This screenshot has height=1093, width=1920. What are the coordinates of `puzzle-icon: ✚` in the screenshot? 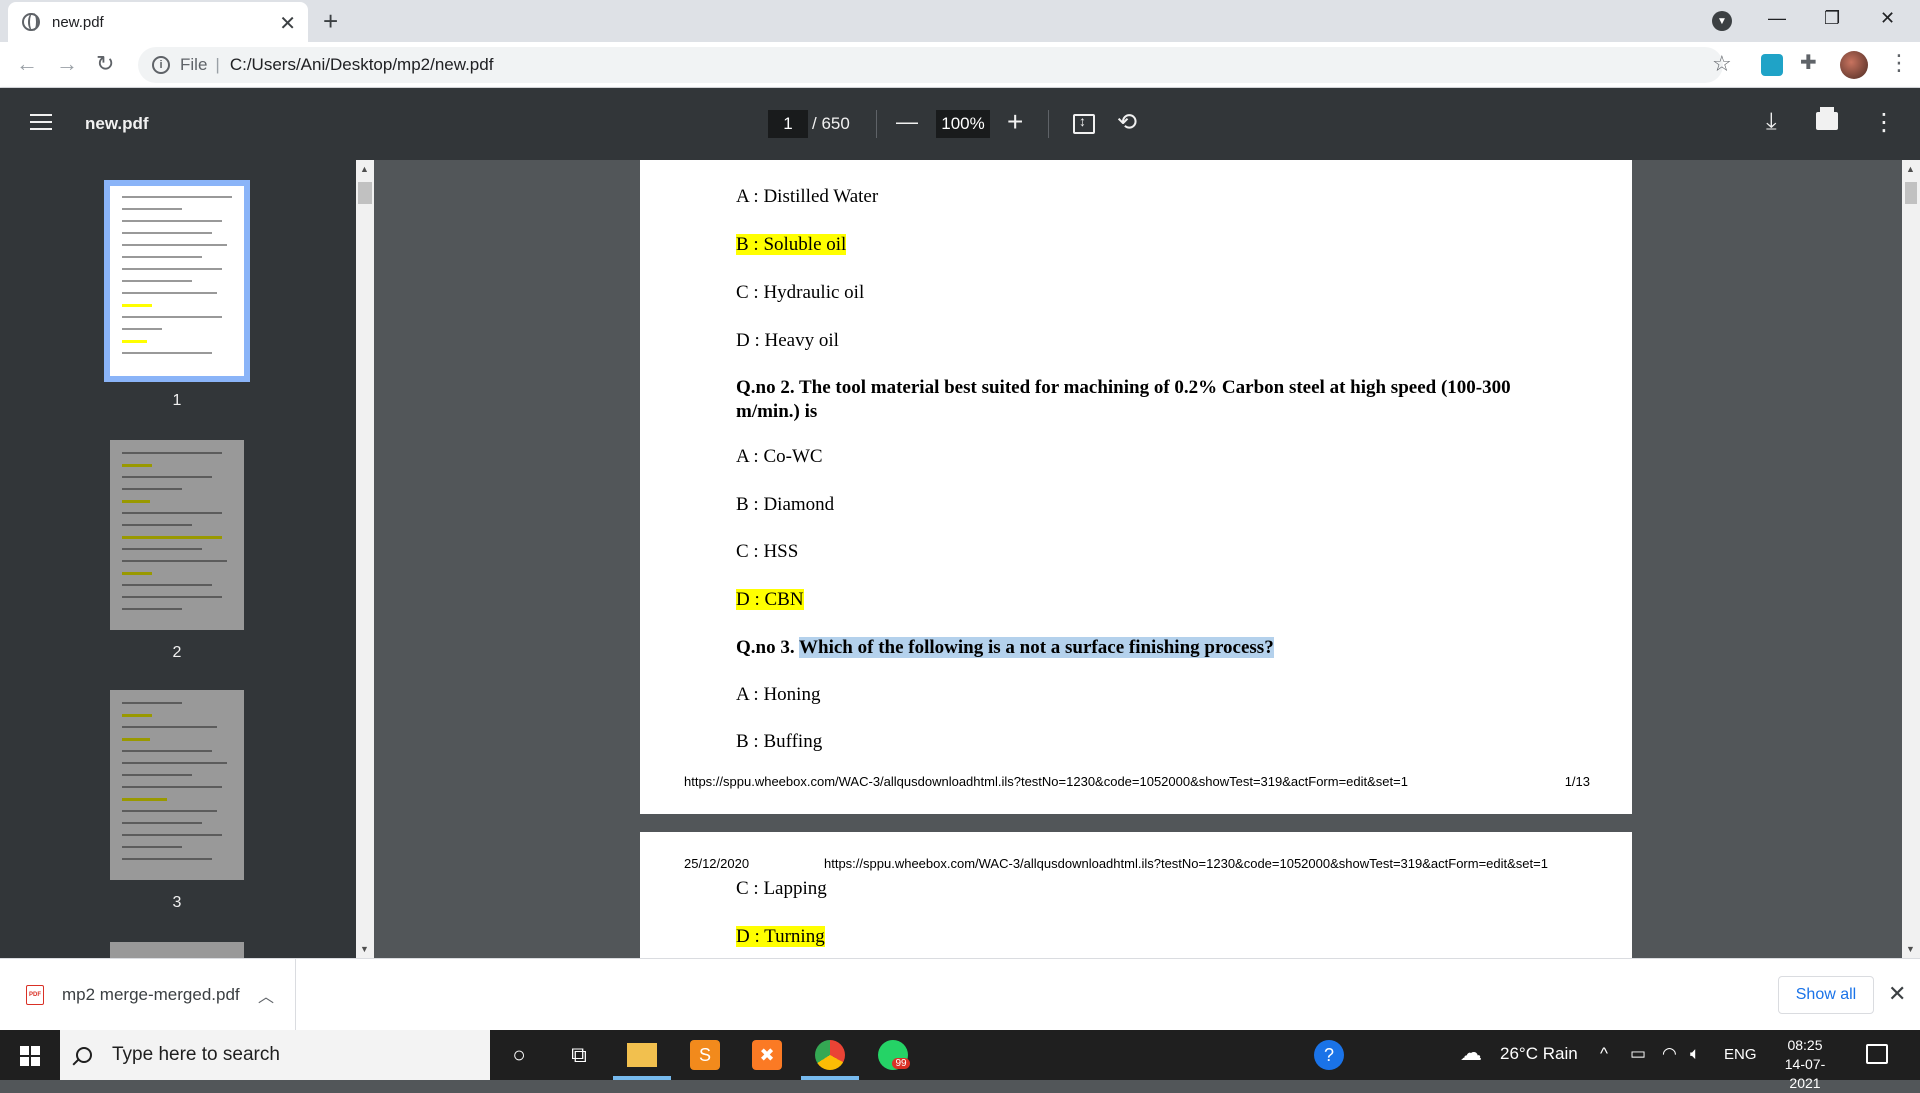 It's located at (1811, 62).